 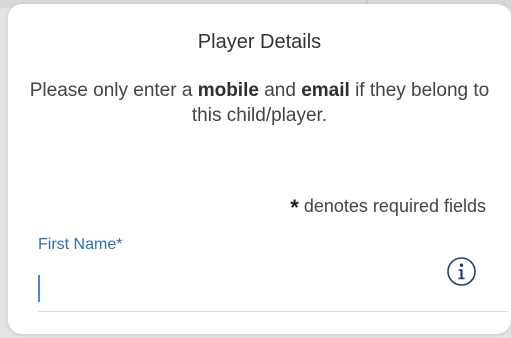 I want to click on info-icon, so click(x=461, y=271).